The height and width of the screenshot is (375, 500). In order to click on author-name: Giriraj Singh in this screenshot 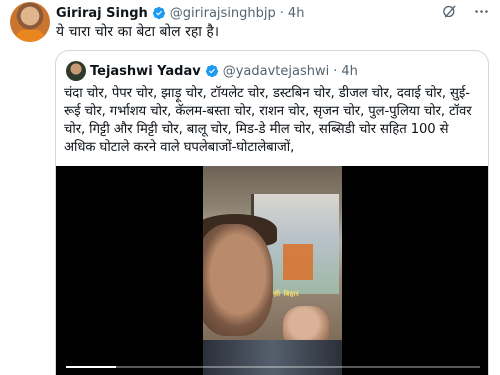, I will do `click(102, 13)`.